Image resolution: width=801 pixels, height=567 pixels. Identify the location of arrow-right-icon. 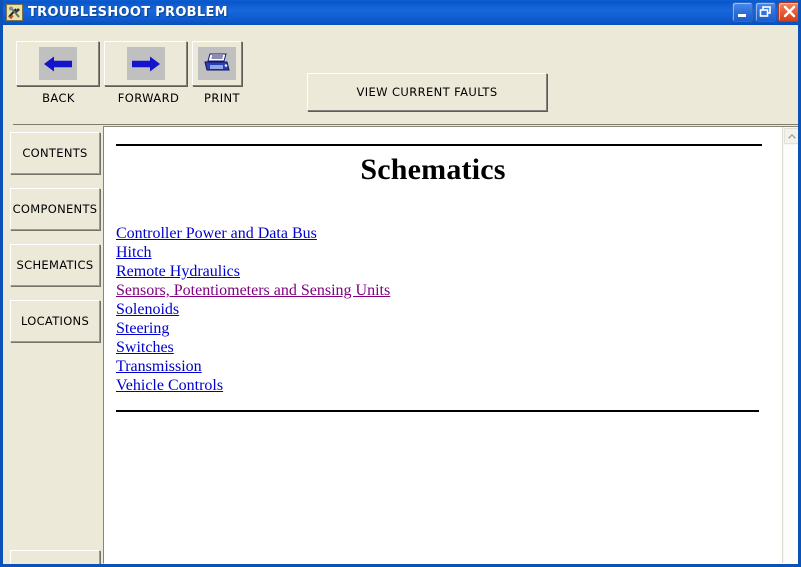
(145, 63).